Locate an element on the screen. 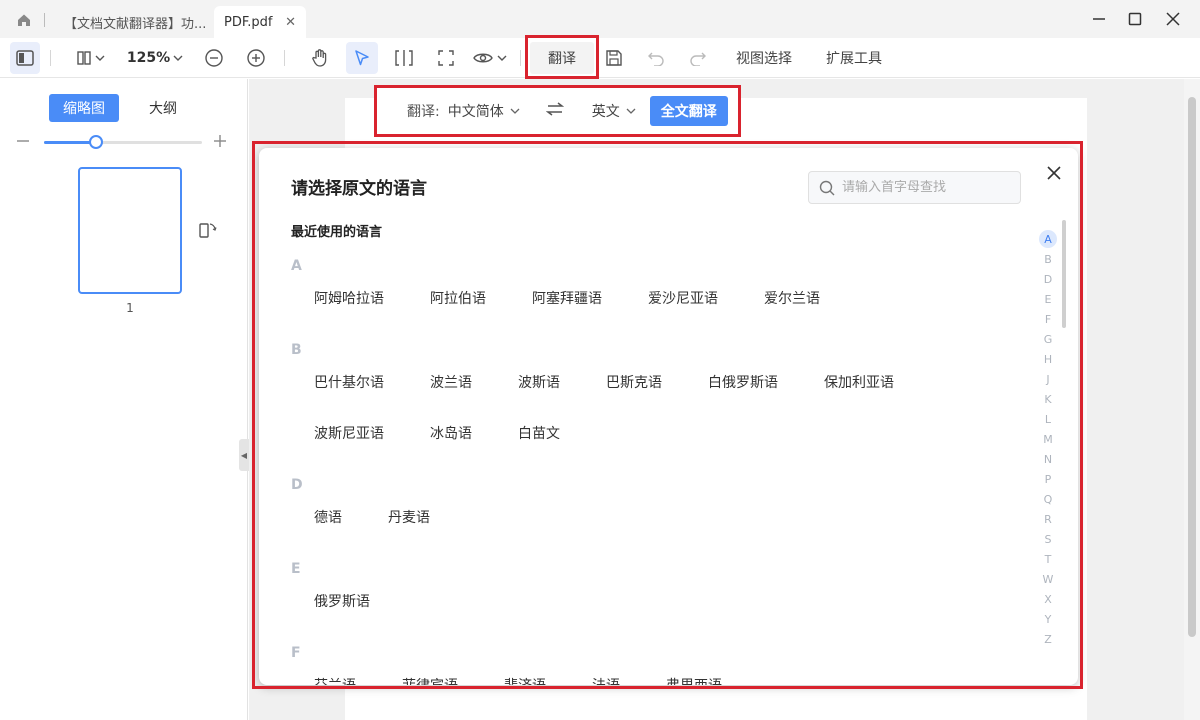 The image size is (1200, 720). thumbnail-zoom-out-icon is located at coordinates (24, 142).